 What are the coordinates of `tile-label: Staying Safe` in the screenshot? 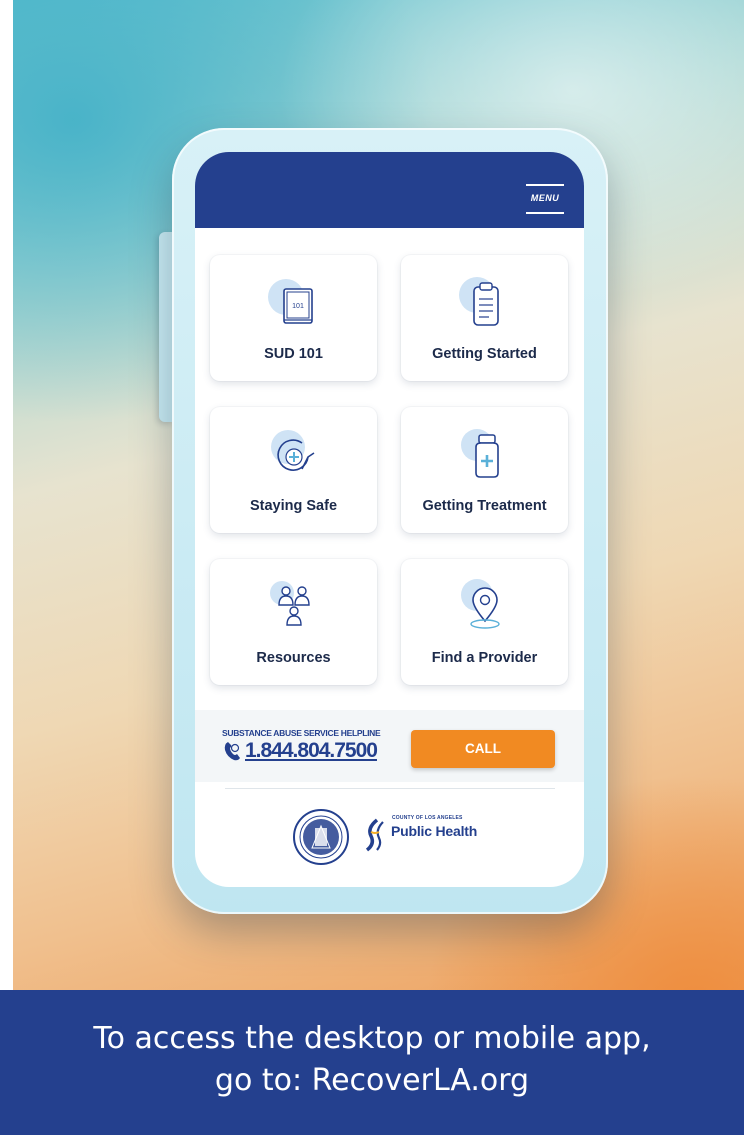 It's located at (293, 506).